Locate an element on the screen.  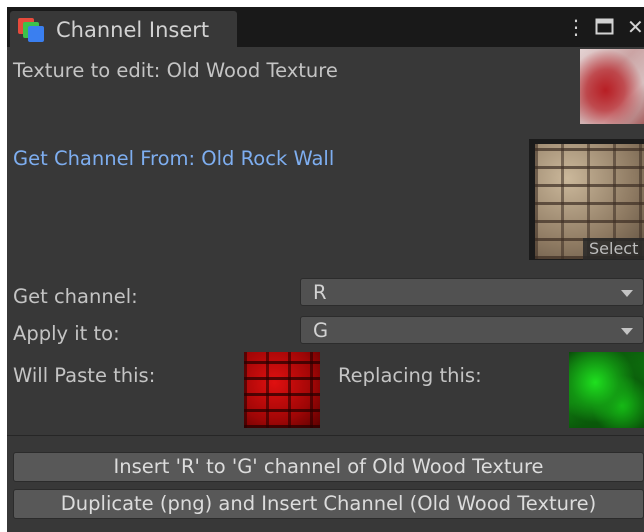
tab-channel-insert: Channel Insert is located at coordinates (123, 29).